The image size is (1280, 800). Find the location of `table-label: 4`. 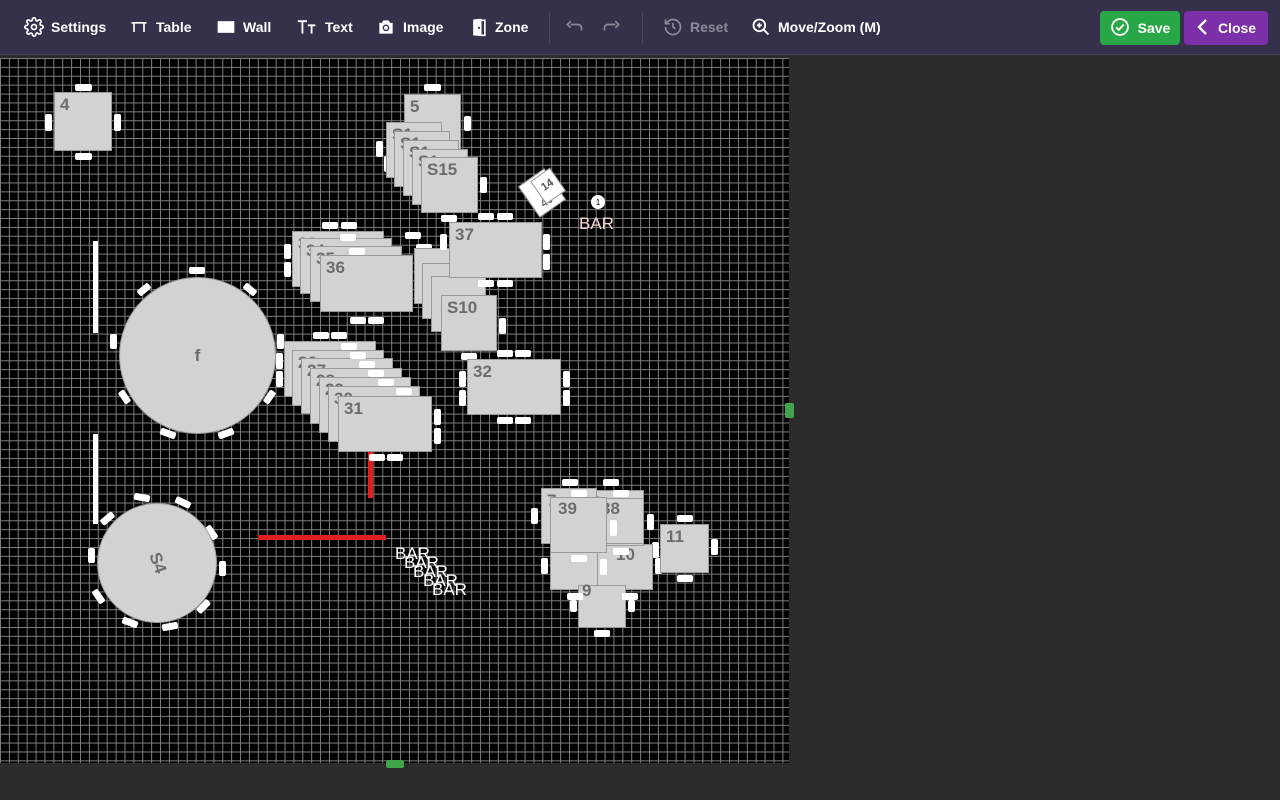

table-label: 4 is located at coordinates (65, 104).